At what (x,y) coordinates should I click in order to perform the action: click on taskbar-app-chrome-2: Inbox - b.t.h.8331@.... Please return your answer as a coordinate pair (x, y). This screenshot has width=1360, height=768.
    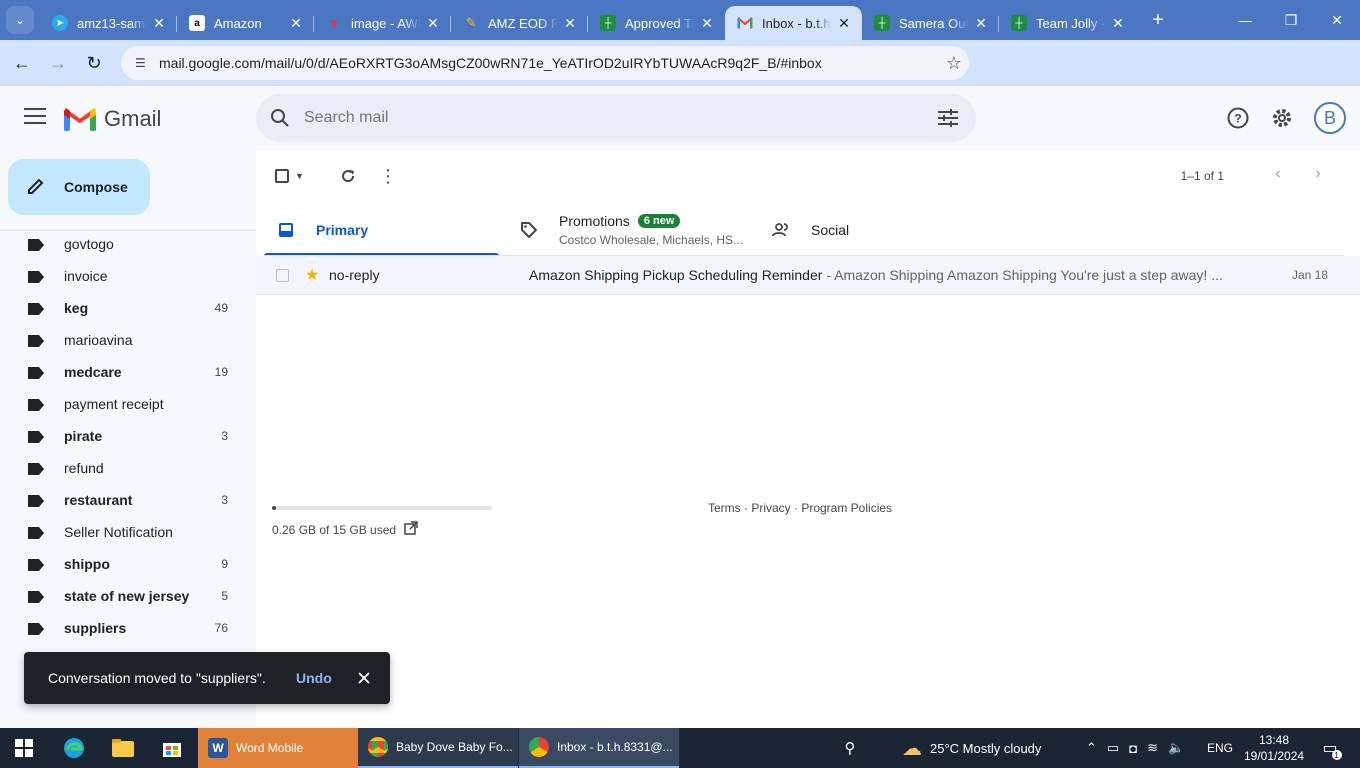
    Looking at the image, I should click on (599, 748).